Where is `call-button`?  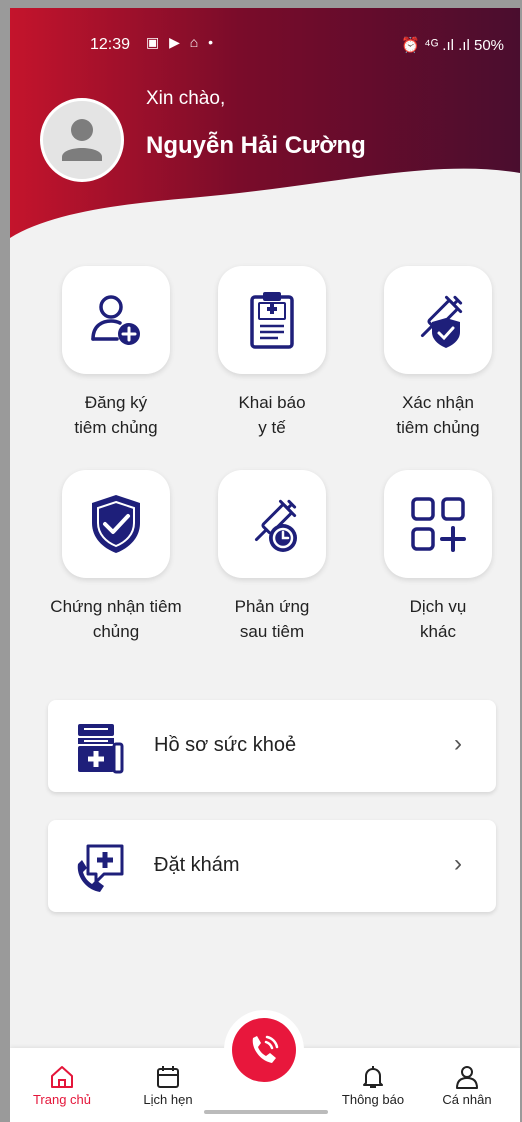 call-button is located at coordinates (264, 1050).